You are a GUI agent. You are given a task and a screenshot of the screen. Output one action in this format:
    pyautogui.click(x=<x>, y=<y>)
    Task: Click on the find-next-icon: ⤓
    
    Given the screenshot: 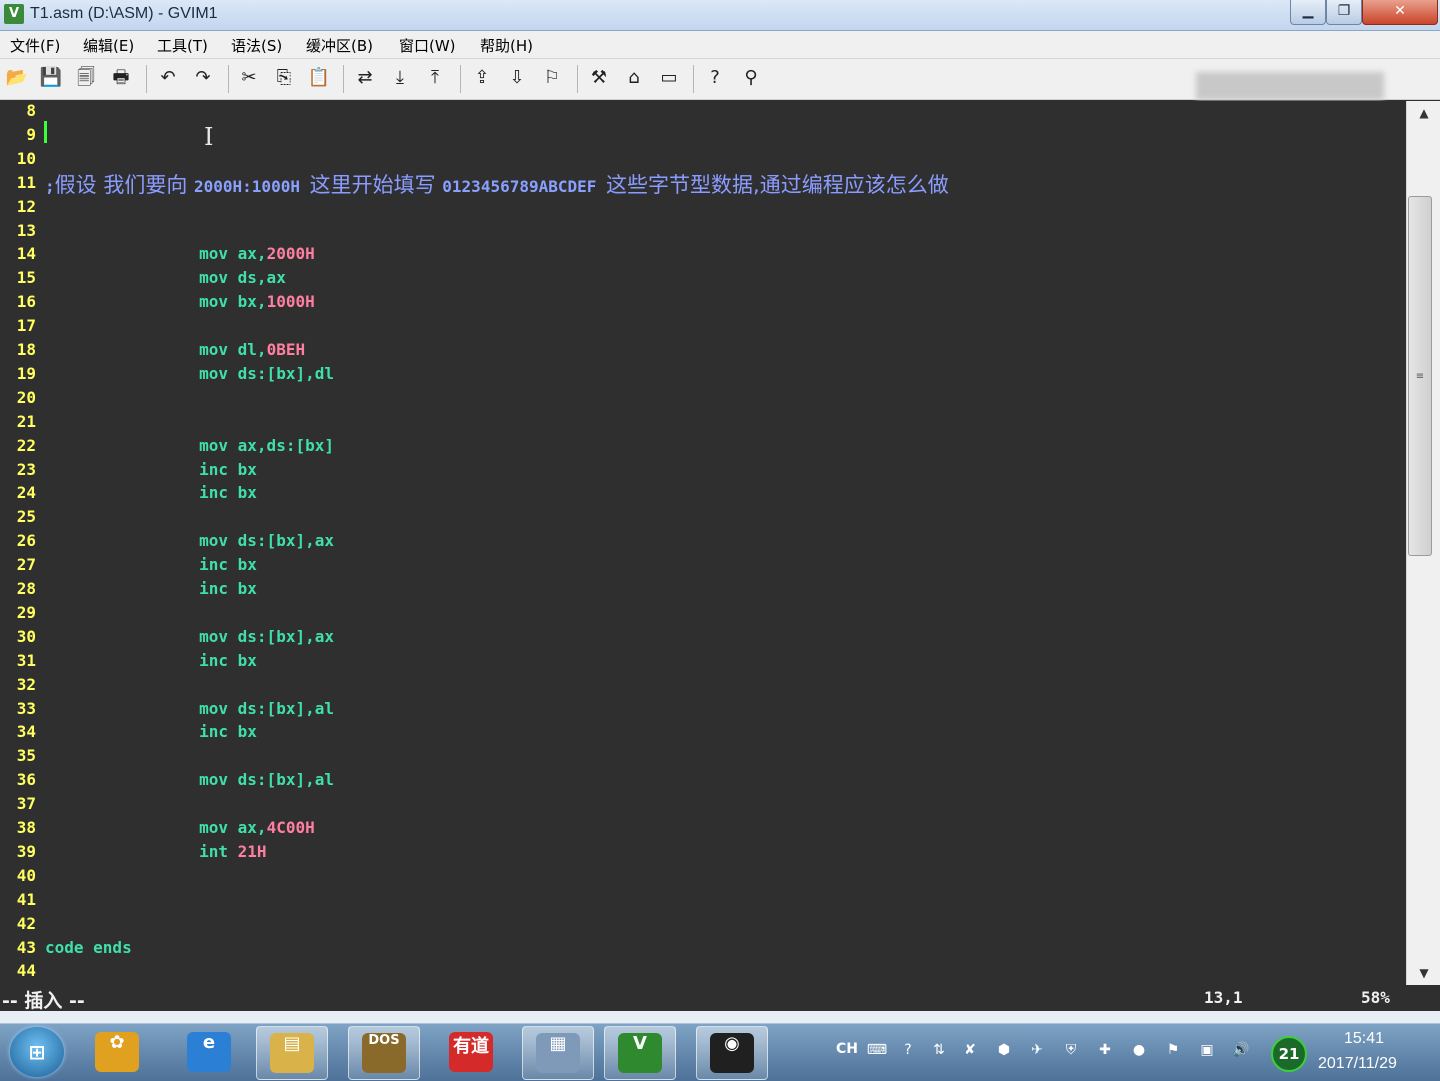 What is the action you would take?
    pyautogui.click(x=400, y=78)
    